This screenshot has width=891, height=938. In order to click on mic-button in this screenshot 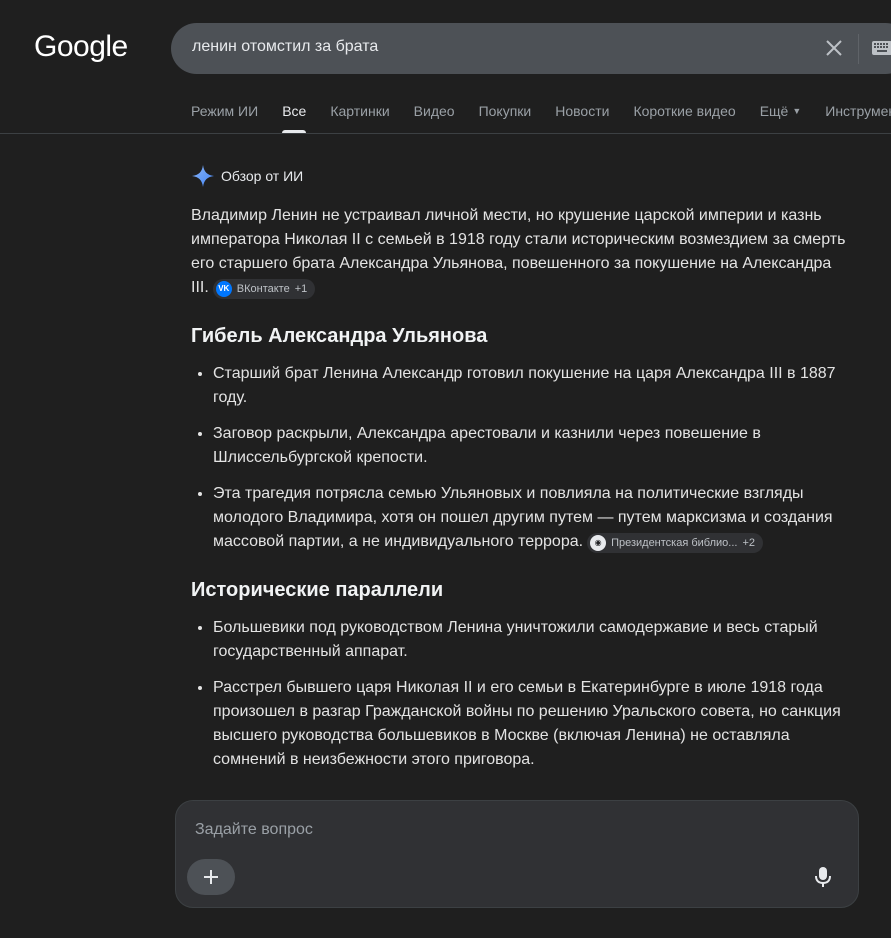, I will do `click(823, 877)`.